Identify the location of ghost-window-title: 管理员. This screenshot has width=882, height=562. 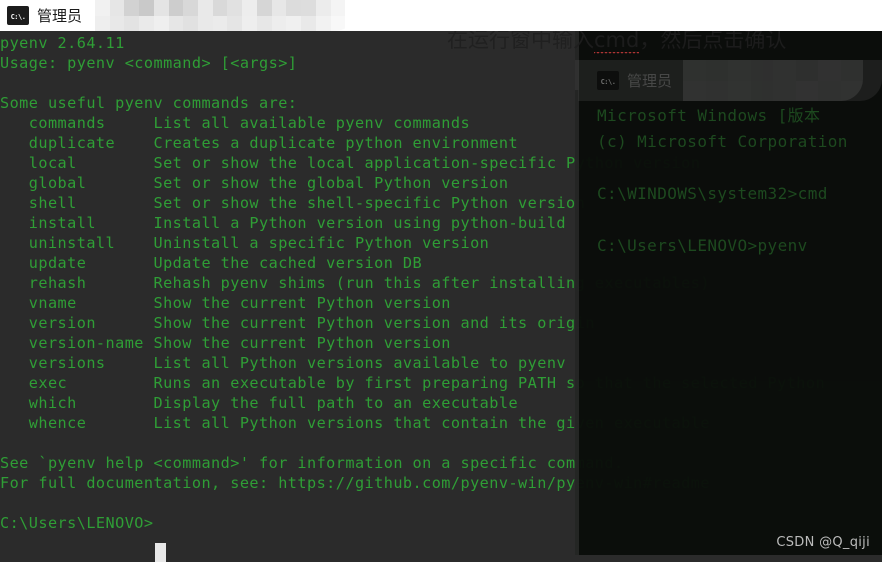
(650, 81).